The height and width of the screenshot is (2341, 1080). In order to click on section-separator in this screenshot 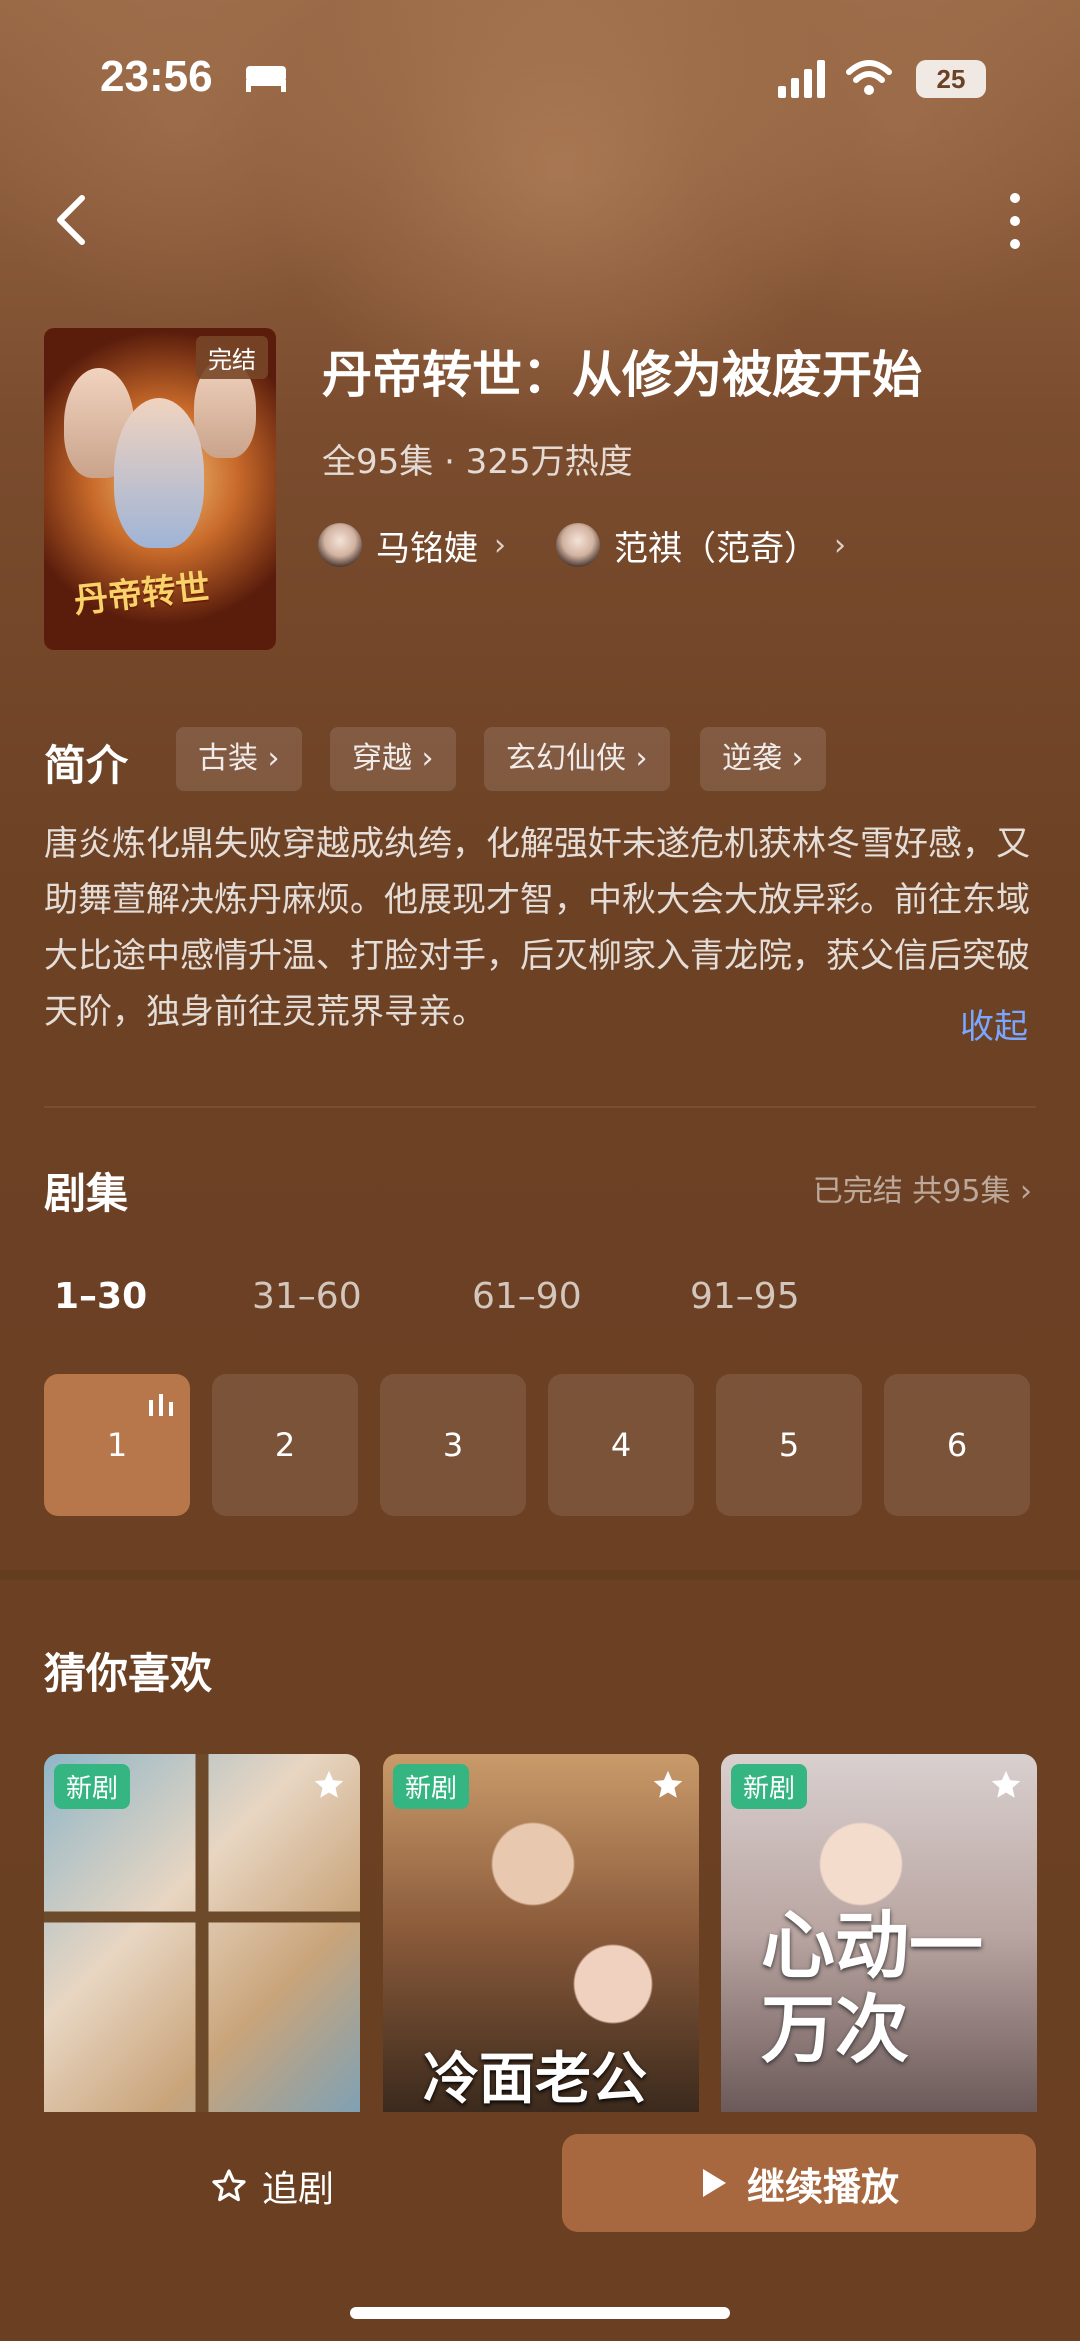, I will do `click(540, 1575)`.